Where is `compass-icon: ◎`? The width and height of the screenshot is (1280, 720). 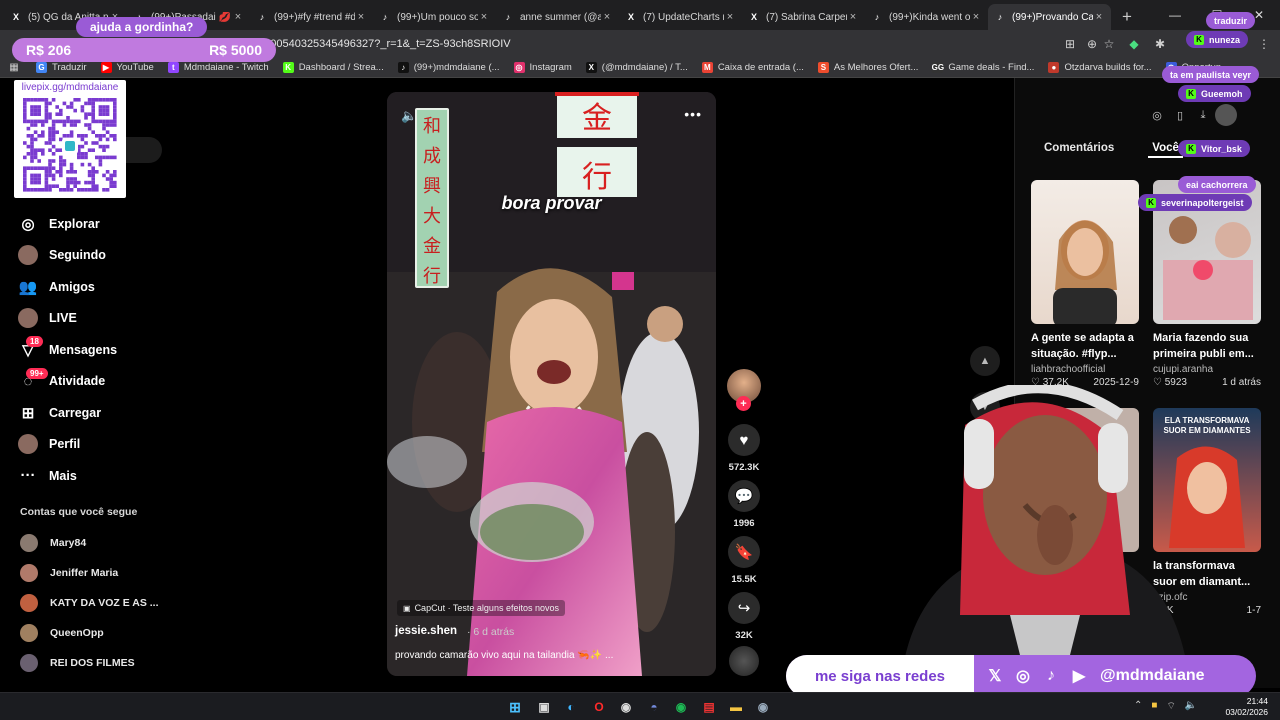
compass-icon: ◎ is located at coordinates (1157, 115).